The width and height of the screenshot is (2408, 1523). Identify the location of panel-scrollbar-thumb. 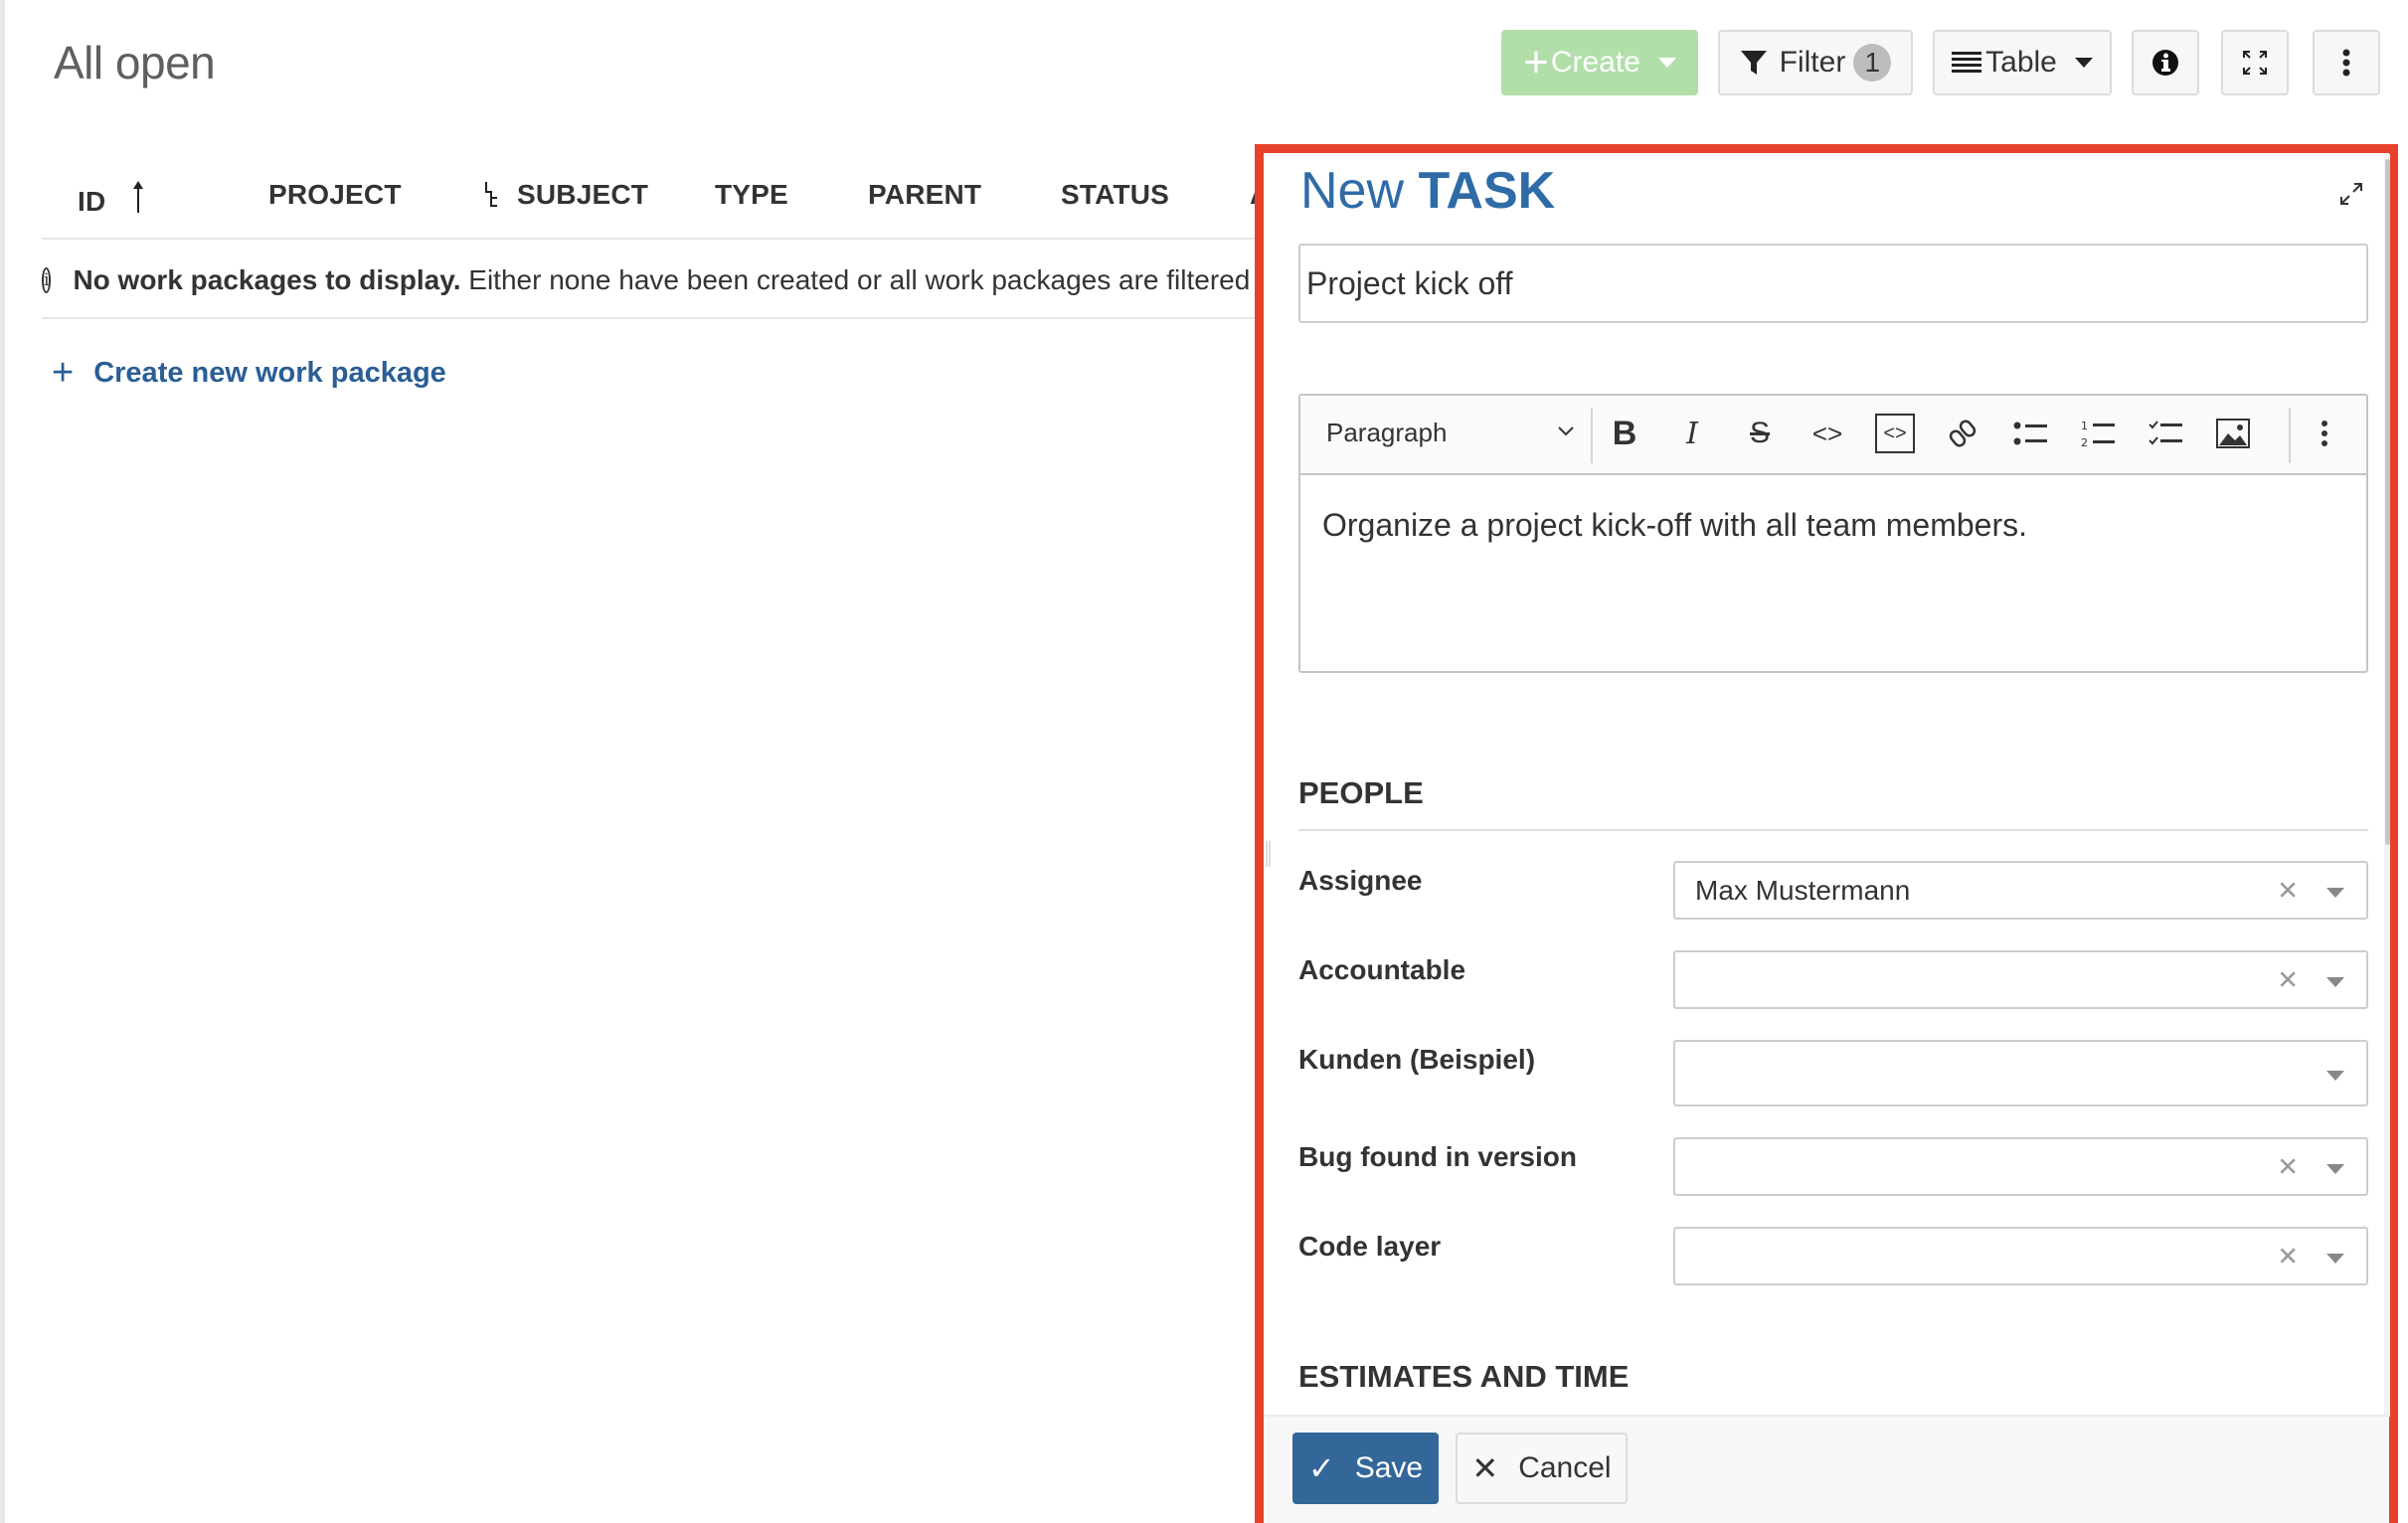
(2387, 502).